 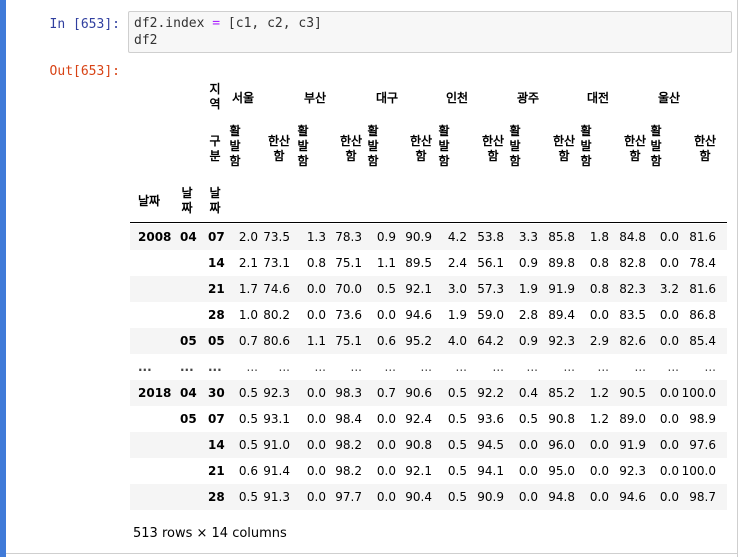 What do you see at coordinates (599, 237) in the screenshot?
I see `table-cell: 1.8` at bounding box center [599, 237].